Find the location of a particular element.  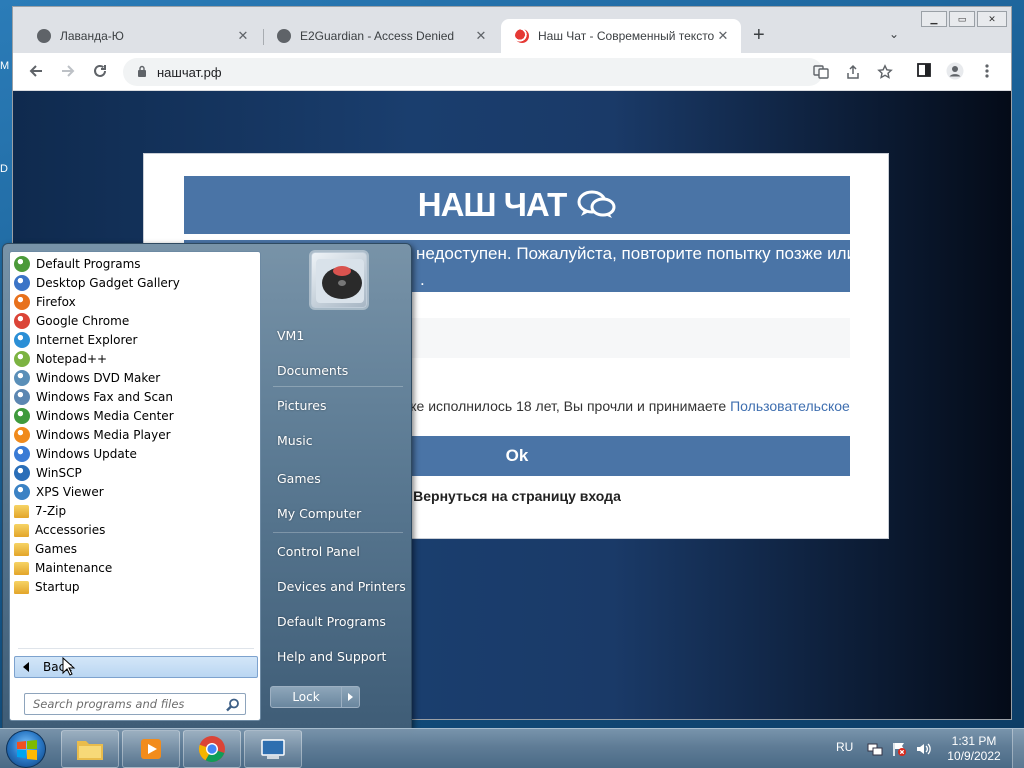

chat-bubbles-icon is located at coordinates (596, 204).